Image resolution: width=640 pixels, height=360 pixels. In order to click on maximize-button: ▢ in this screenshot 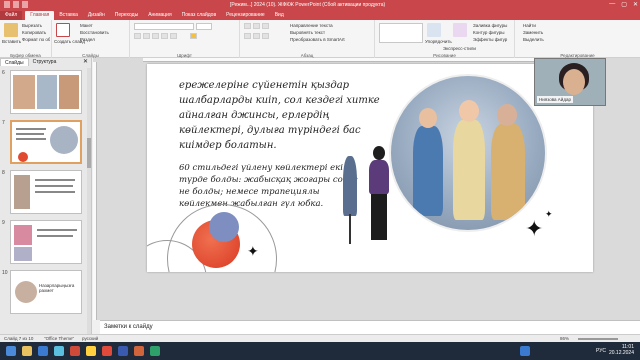, I will do `click(624, 4)`.